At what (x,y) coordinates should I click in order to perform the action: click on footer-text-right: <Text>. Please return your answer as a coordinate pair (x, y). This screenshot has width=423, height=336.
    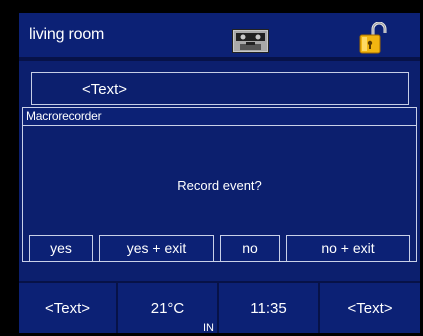
    Looking at the image, I should click on (370, 308).